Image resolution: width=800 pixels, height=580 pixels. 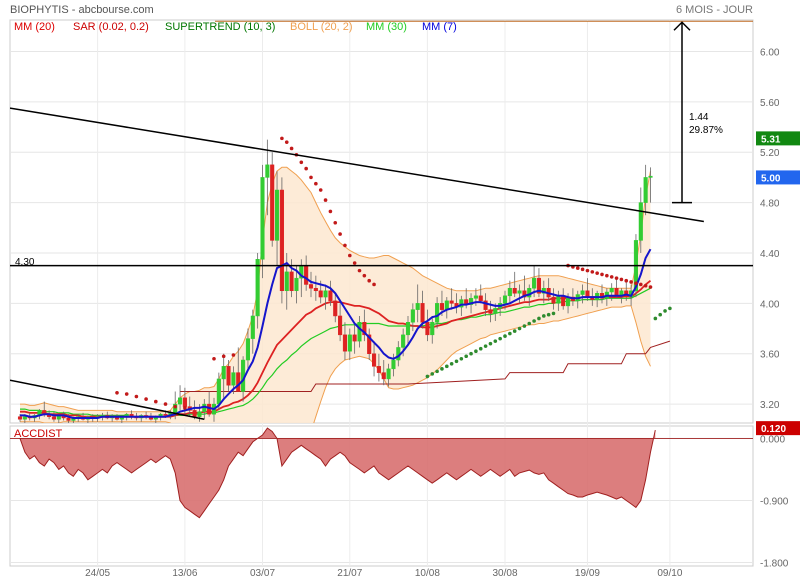 What do you see at coordinates (699, 117) in the screenshot?
I see `measure-value: 1.44` at bounding box center [699, 117].